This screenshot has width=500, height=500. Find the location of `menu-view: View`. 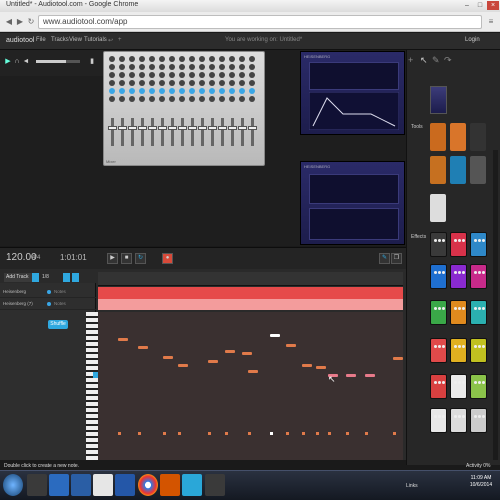

menu-view: View is located at coordinates (75, 40).